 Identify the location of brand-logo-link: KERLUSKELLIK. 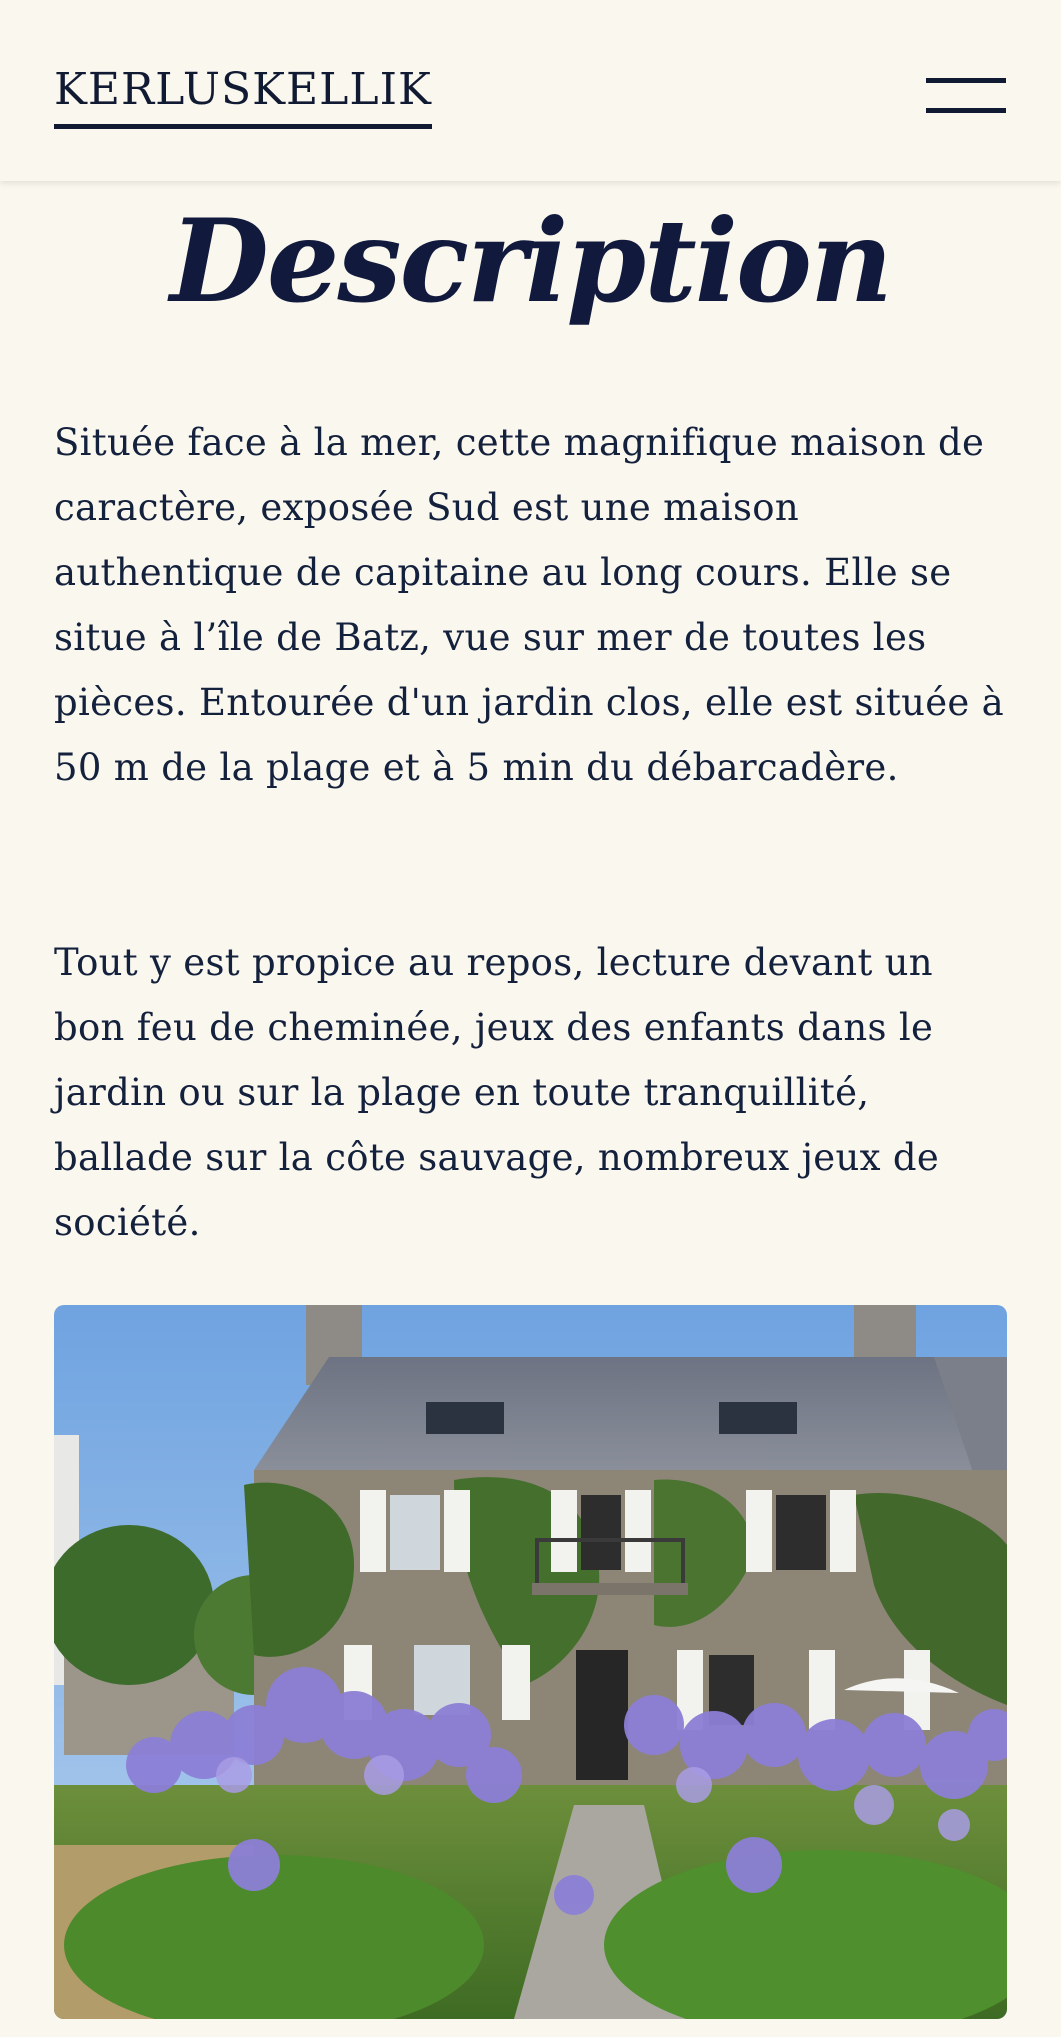
(243, 96).